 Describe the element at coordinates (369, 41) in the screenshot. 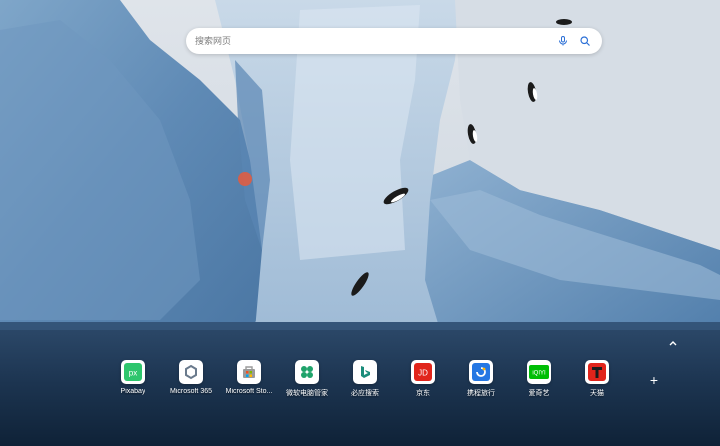

I see `search-input` at that location.